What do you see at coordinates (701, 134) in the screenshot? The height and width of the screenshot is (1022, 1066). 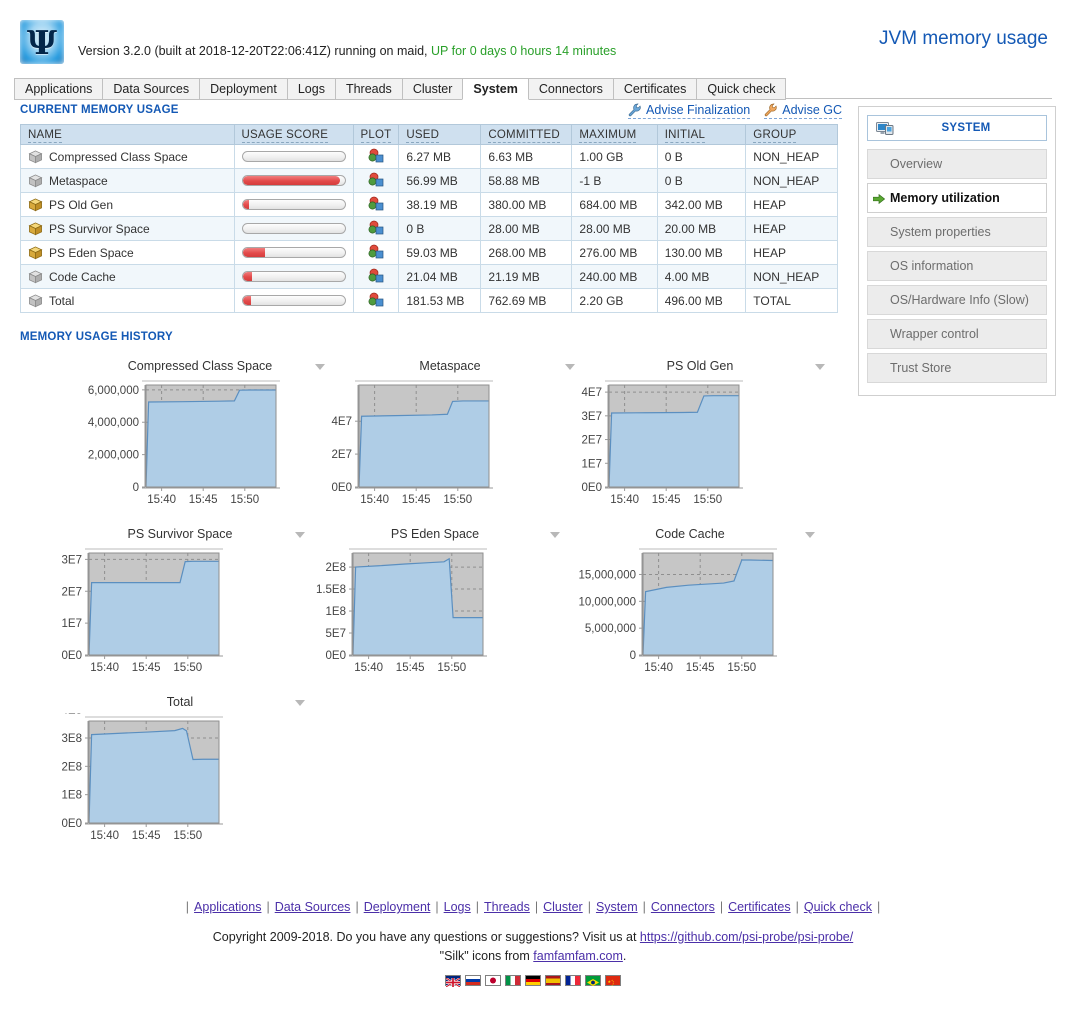 I see `column-header-initial: INITIAL` at bounding box center [701, 134].